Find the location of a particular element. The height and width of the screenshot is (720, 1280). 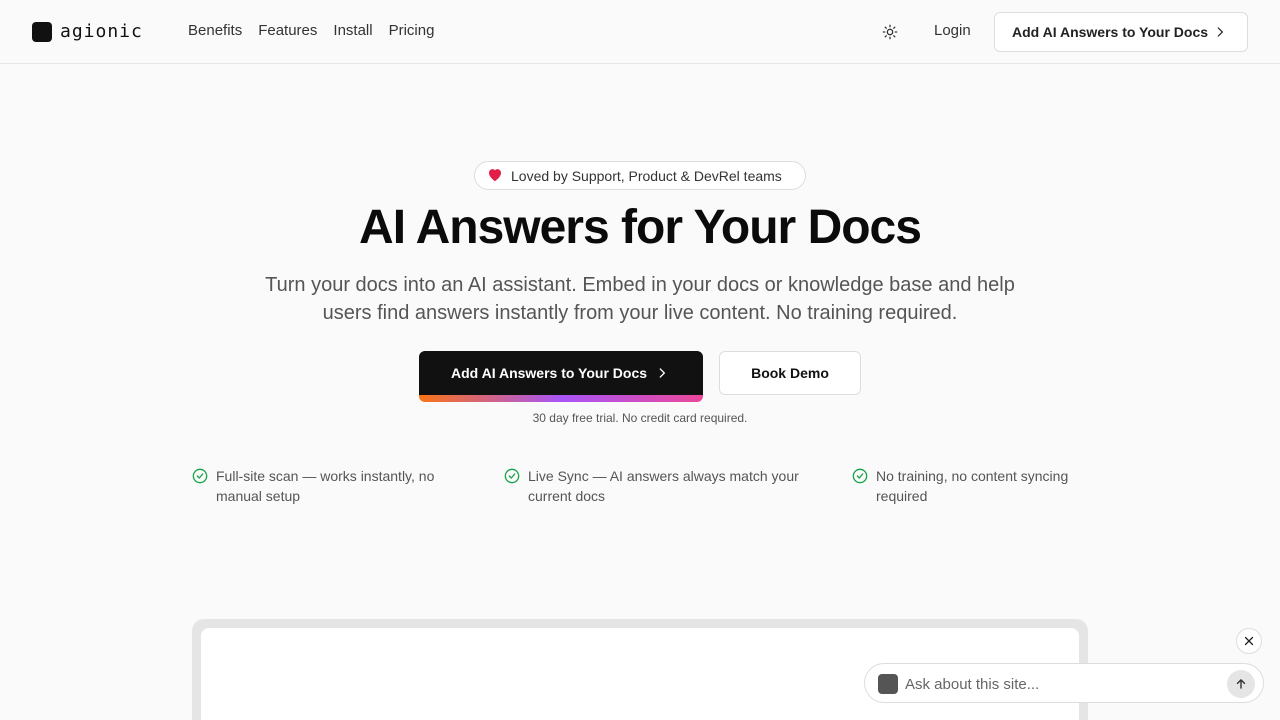

chat-send-button is located at coordinates (1241, 684).